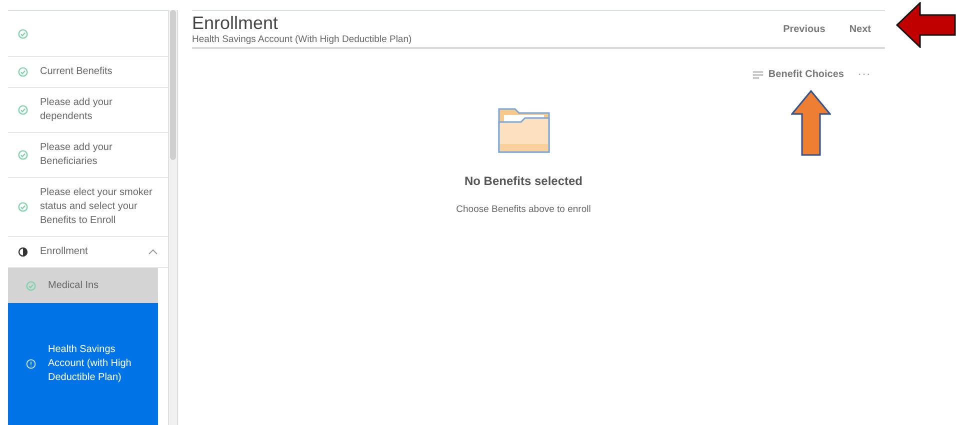 The height and width of the screenshot is (425, 957). What do you see at coordinates (83, 364) in the screenshot?
I see `selected-step-item: Health Savings Account (with High Deductible Plan)` at bounding box center [83, 364].